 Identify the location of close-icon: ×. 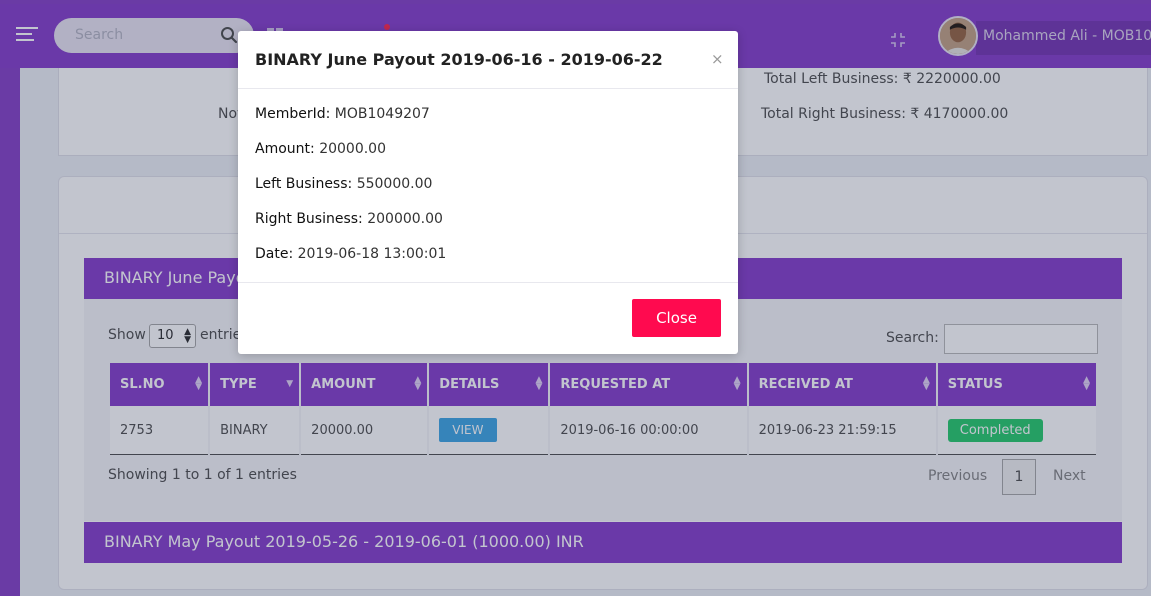
(717, 59).